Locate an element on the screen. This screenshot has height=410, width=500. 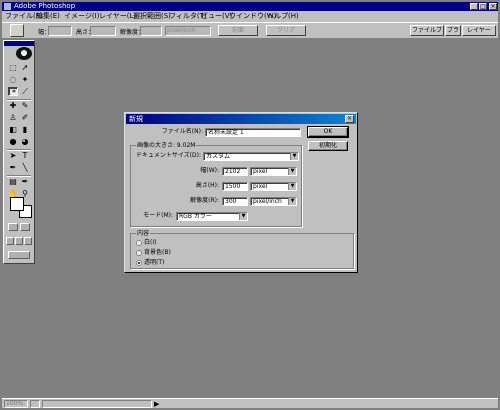
resolution-label: 解像度(R): is located at coordinates (204, 200).